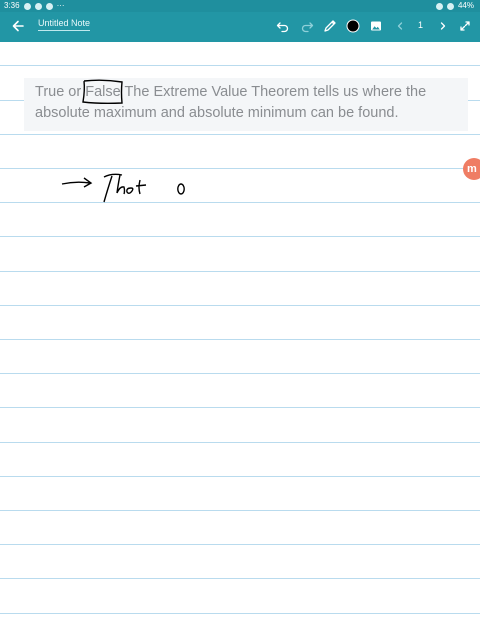 The image size is (480, 640). What do you see at coordinates (64, 24) in the screenshot?
I see `note-title: Untitled Note` at bounding box center [64, 24].